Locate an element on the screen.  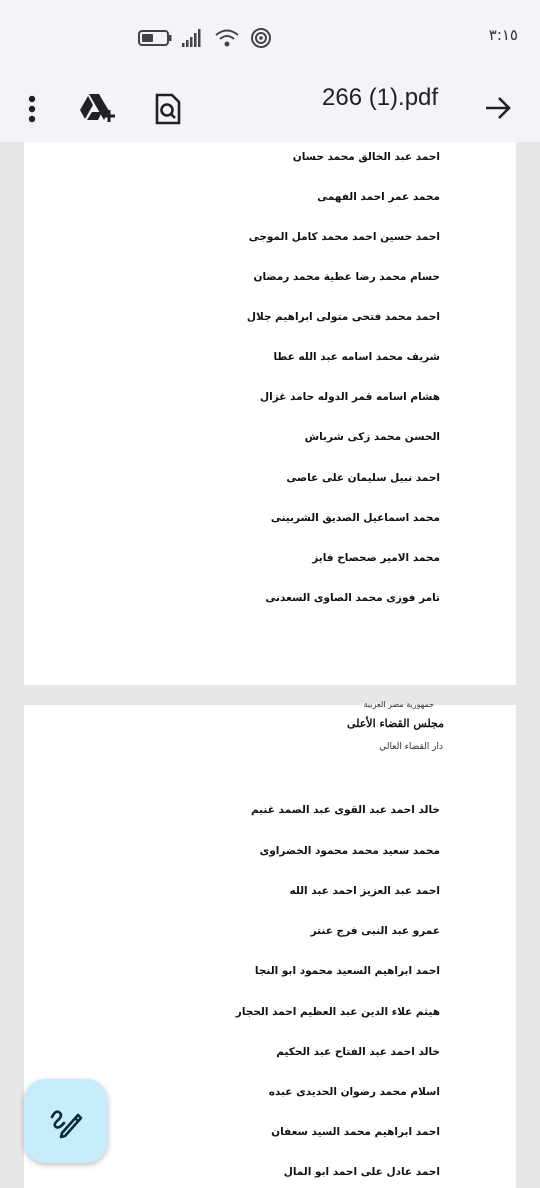
name-line: احمد عبد الخالق محمد حسان is located at coordinates (366, 157).